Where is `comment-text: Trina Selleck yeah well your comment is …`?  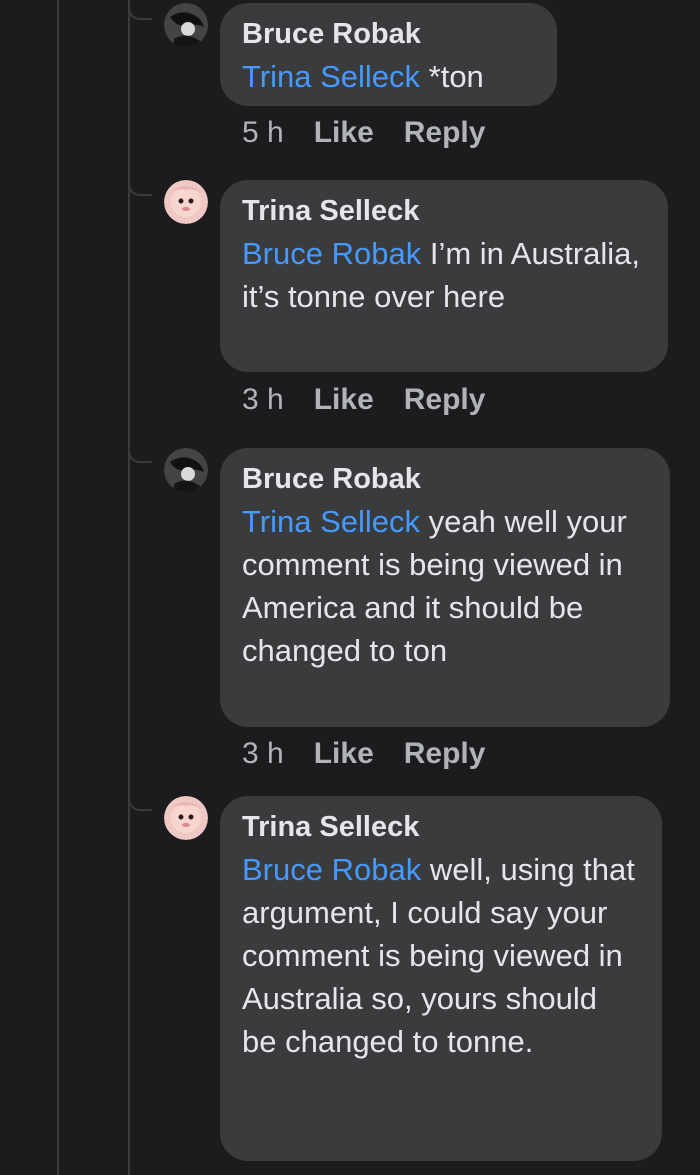 comment-text: Trina Selleck yeah well your comment is … is located at coordinates (445, 586).